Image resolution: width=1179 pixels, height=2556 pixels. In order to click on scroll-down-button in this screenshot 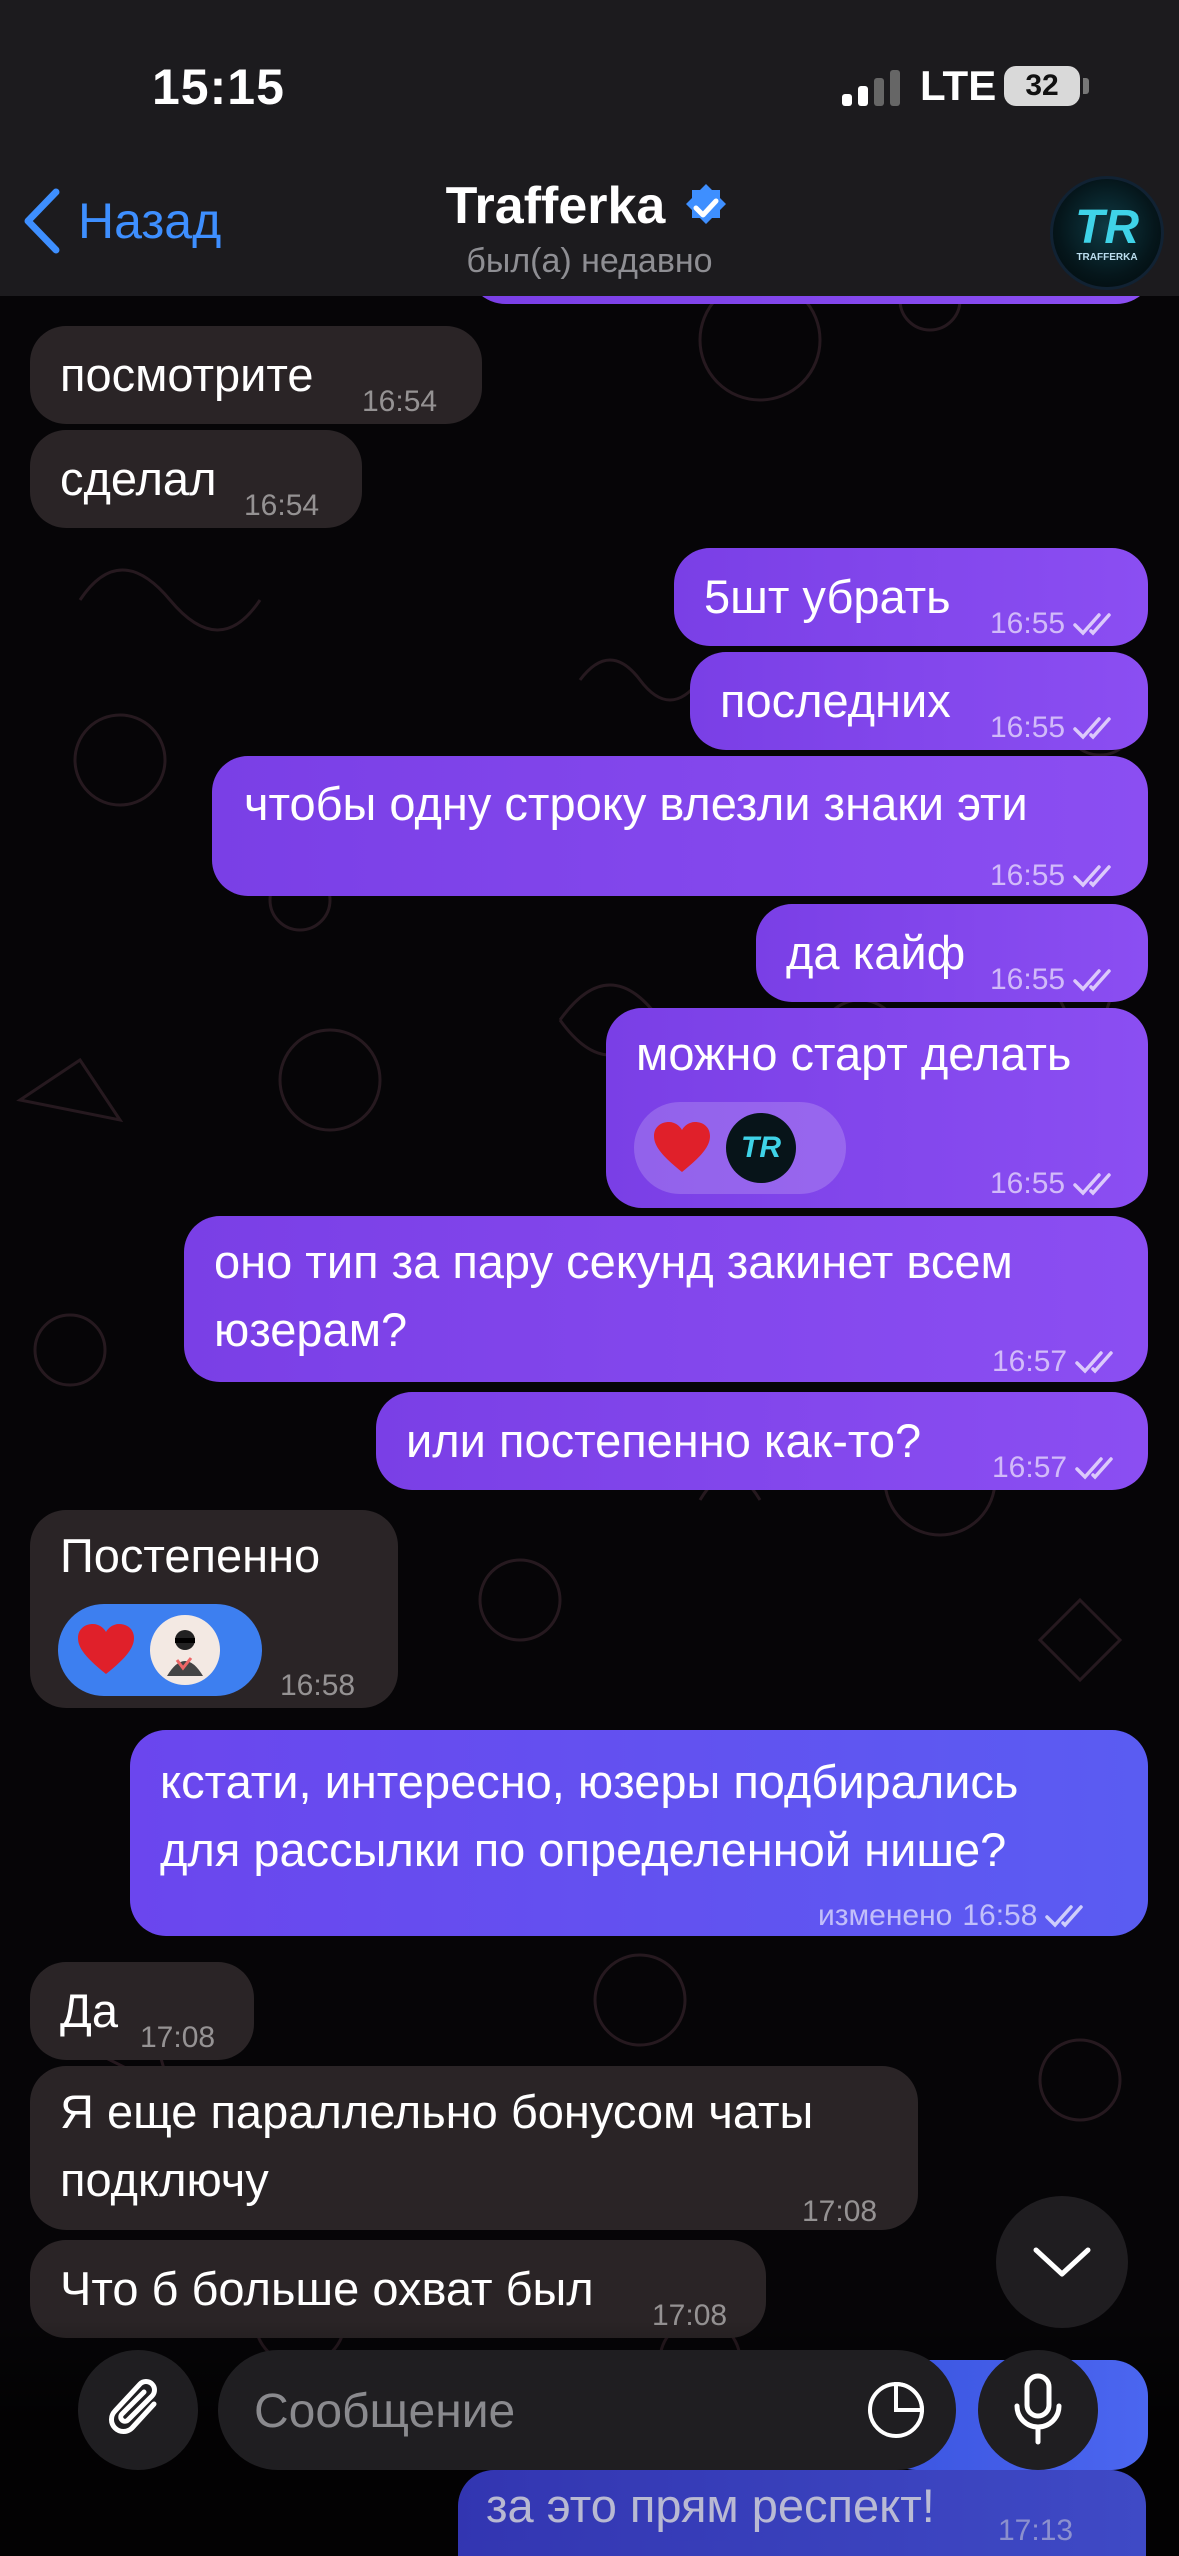, I will do `click(1062, 2262)`.